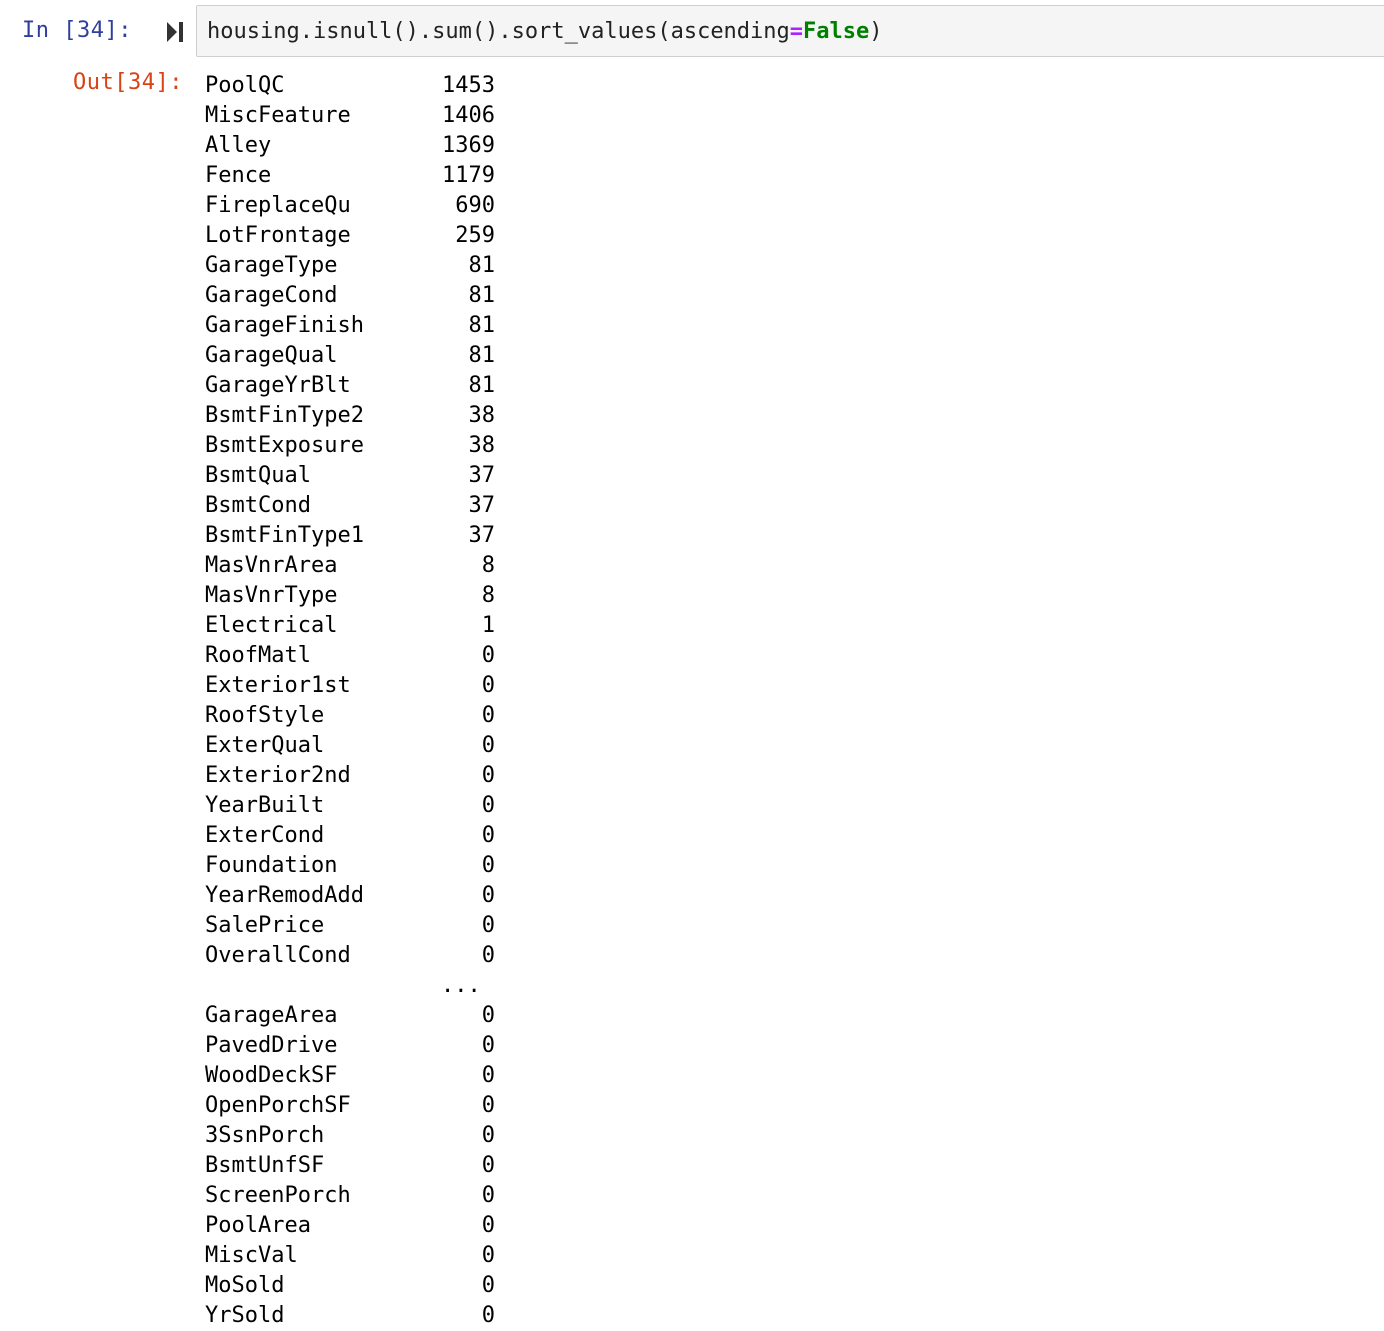 The width and height of the screenshot is (1384, 1331). What do you see at coordinates (876, 31) in the screenshot?
I see `code-suffix: )` at bounding box center [876, 31].